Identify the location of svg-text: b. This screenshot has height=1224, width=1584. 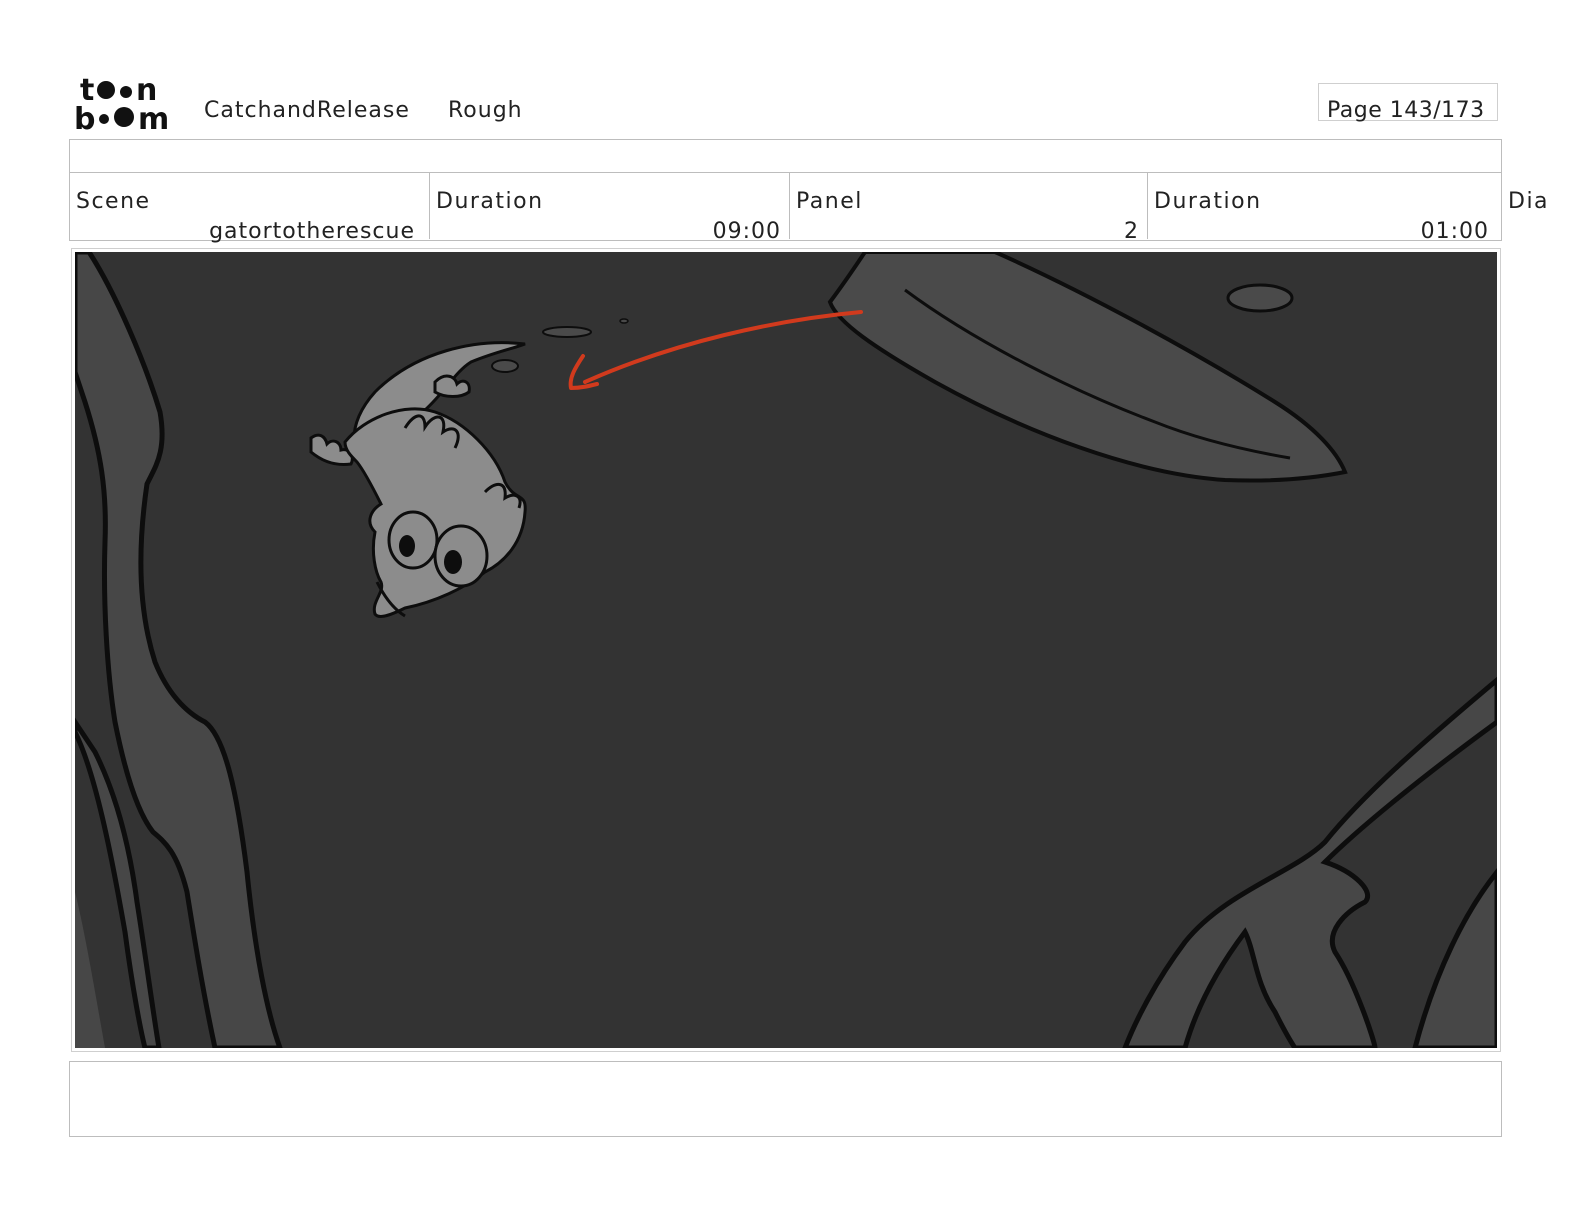
(84, 116).